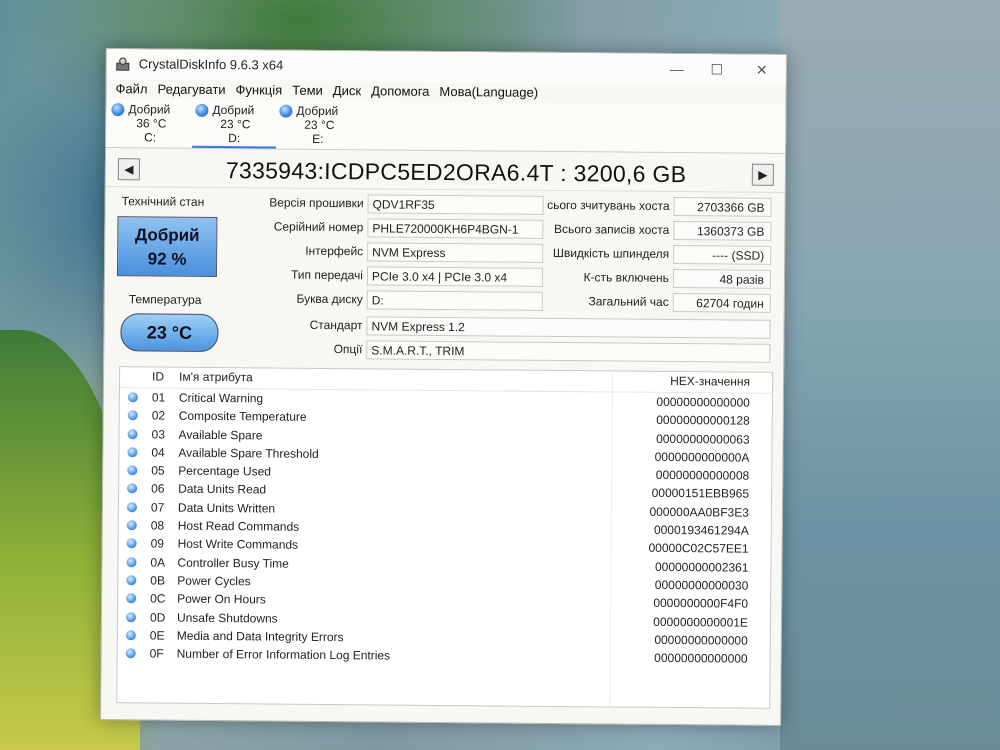  Describe the element at coordinates (701, 530) in the screenshot. I see `attribute-hex: 0000193461294A` at that location.